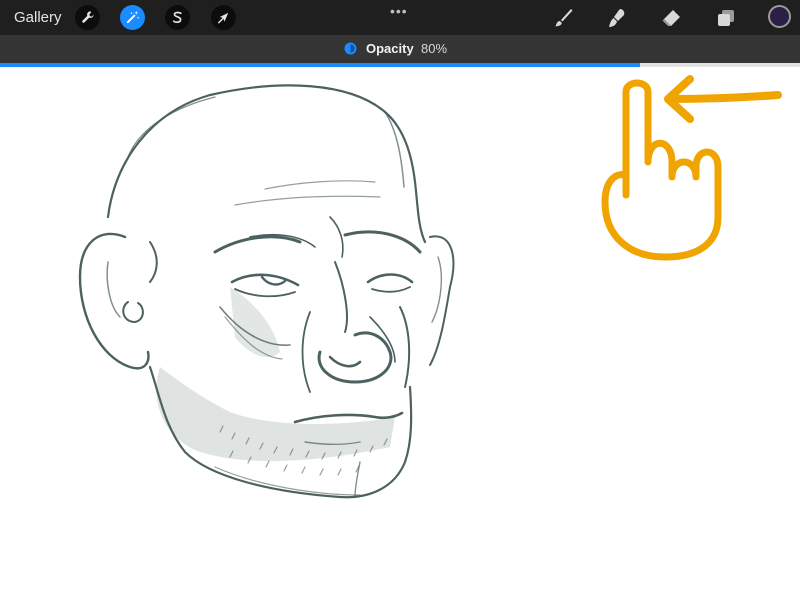 The width and height of the screenshot is (800, 600). I want to click on smudge-tool-button, so click(617, 18).